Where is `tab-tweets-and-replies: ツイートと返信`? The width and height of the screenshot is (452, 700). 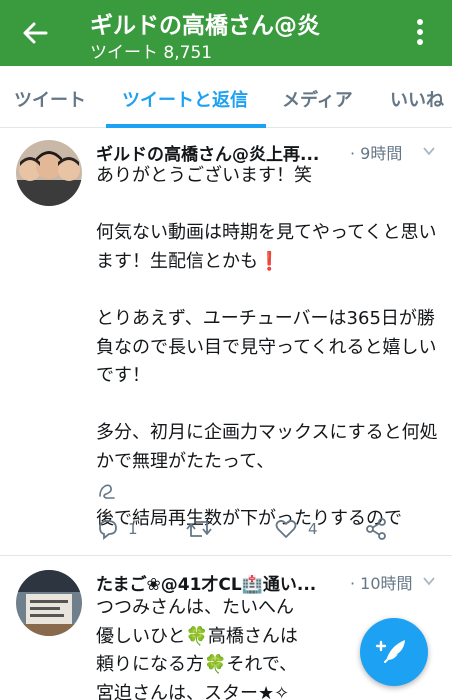
tab-tweets-and-replies: ツイートと返信 is located at coordinates (185, 99).